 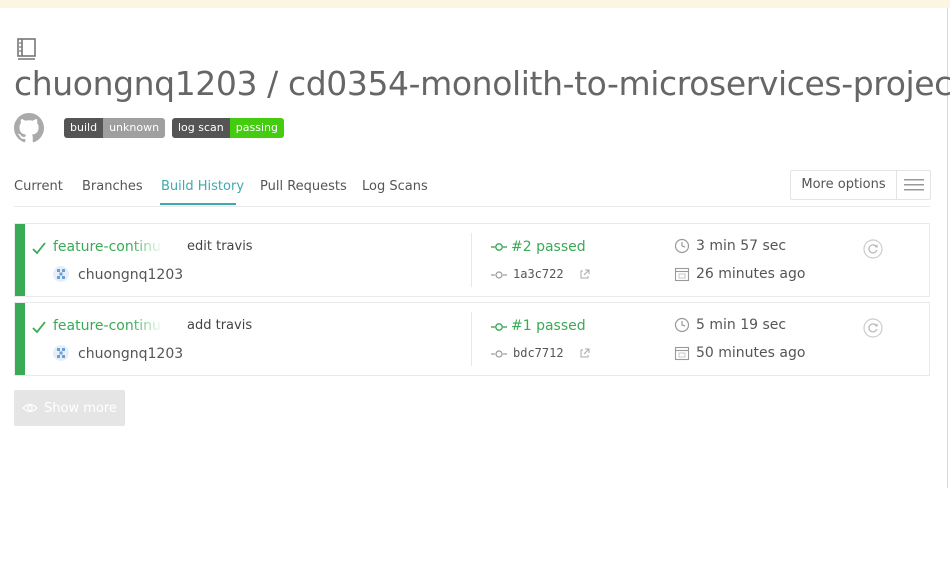 I want to click on build-number: #2 passed, so click(x=548, y=247).